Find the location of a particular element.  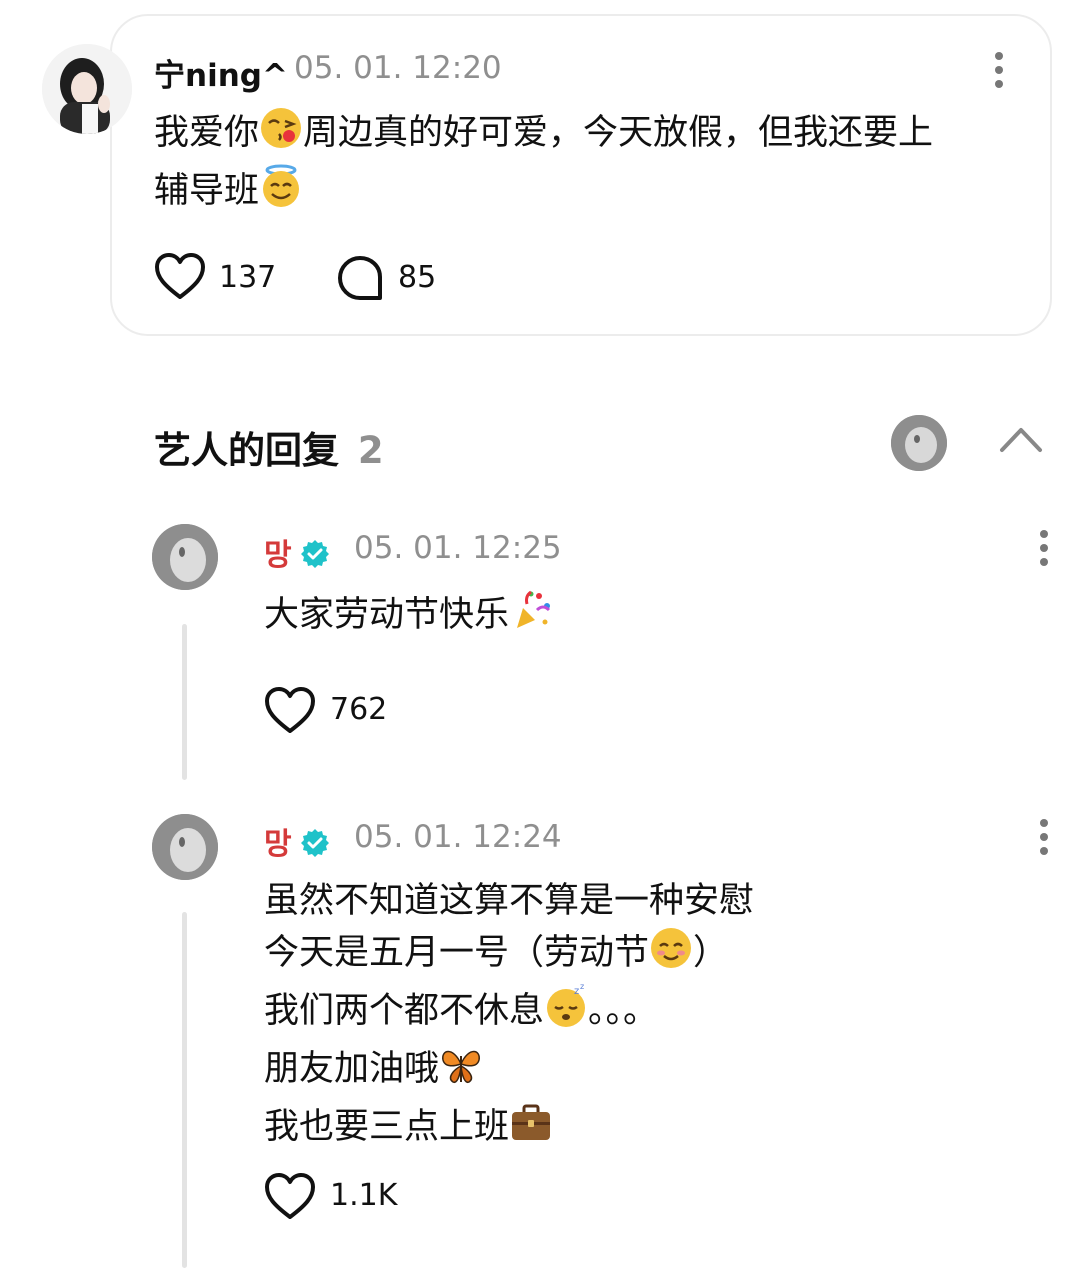

fan-text-part3: 辅导班 is located at coordinates (207, 191).